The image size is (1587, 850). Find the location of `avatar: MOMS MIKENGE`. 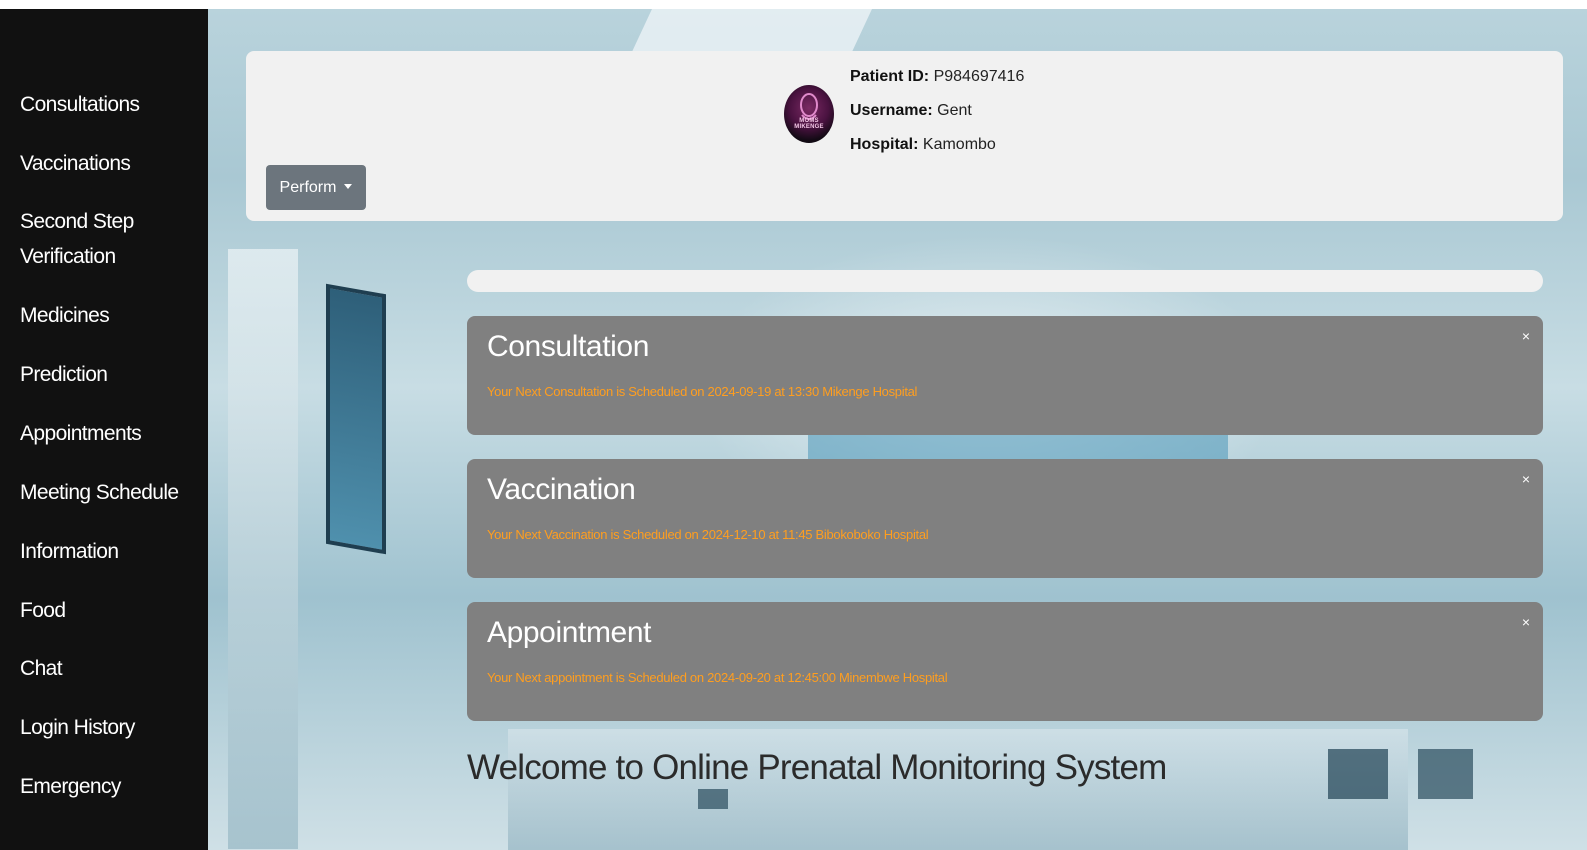

avatar: MOMS MIKENGE is located at coordinates (809, 114).